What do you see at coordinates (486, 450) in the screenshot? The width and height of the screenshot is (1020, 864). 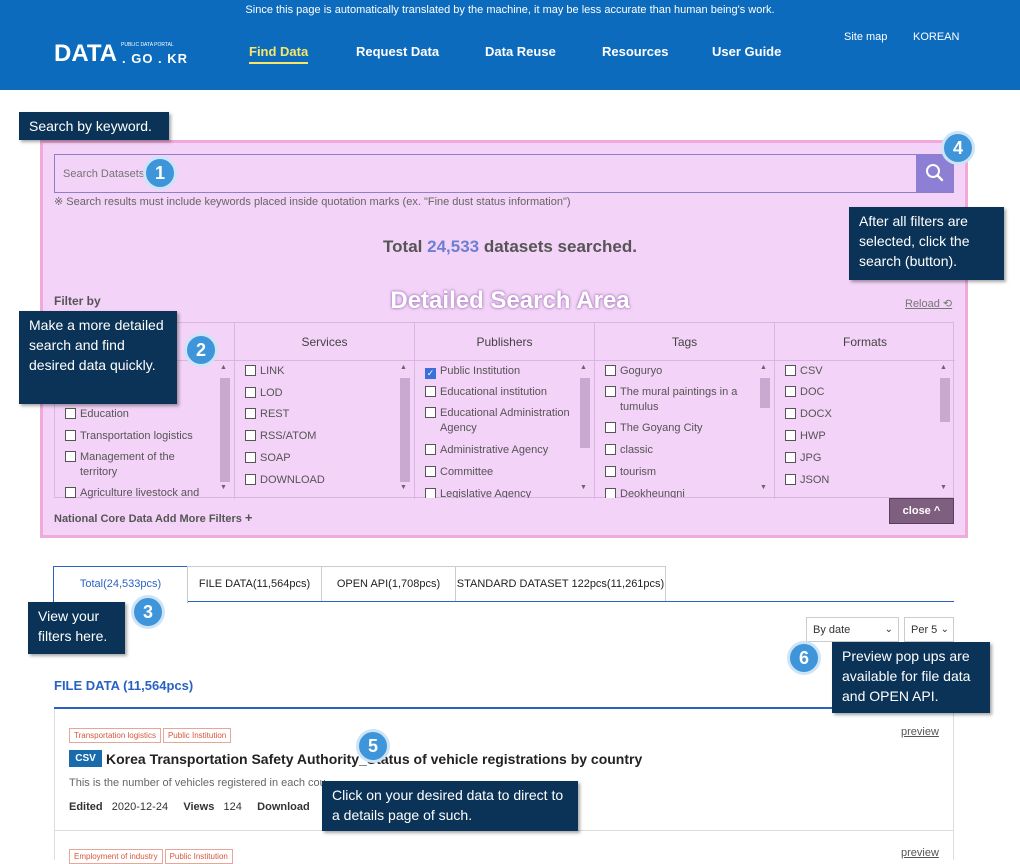 I see `filter-option: Administrative Agency` at bounding box center [486, 450].